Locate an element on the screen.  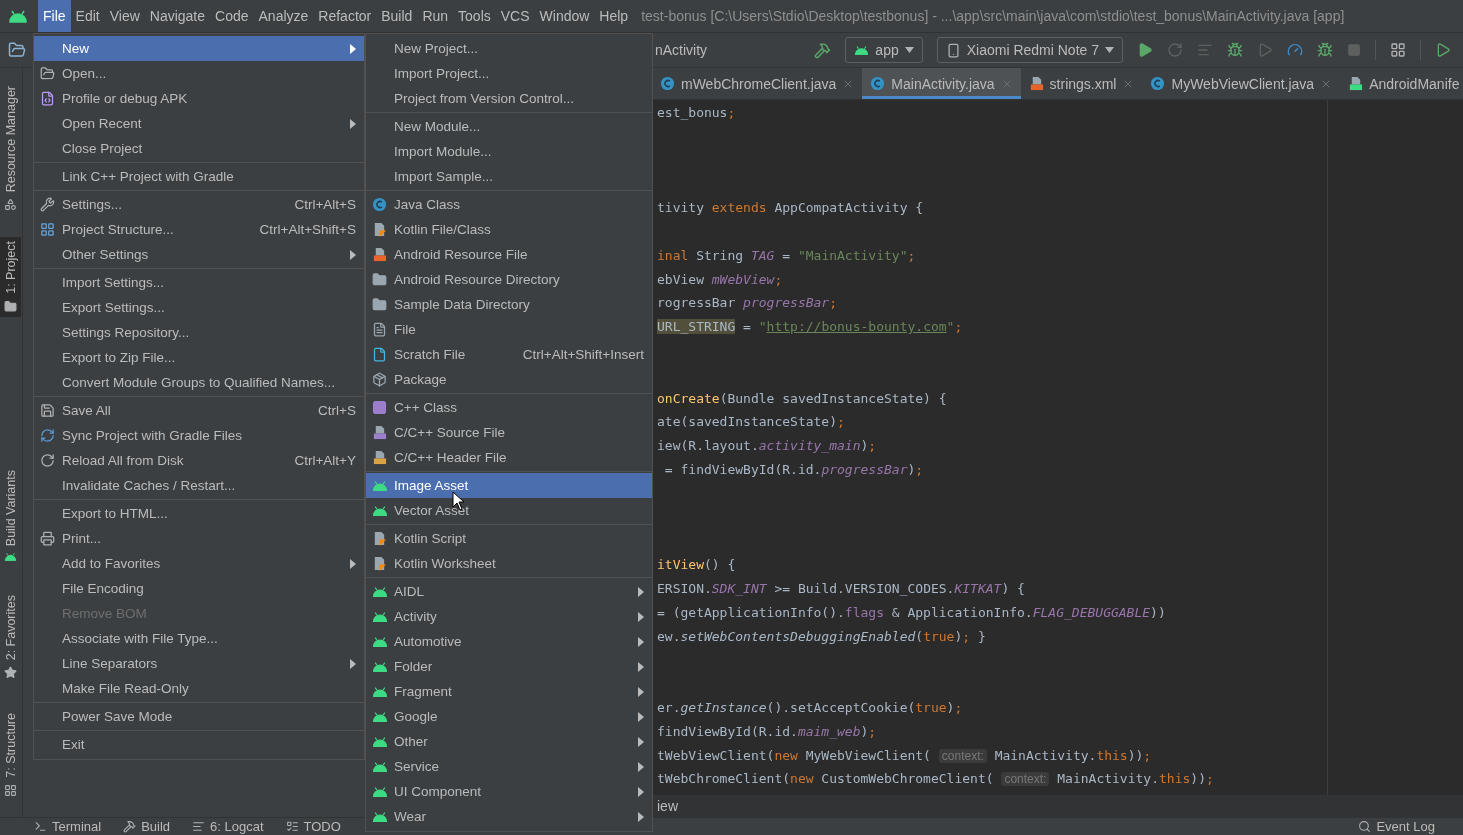
tool-window-tab: Resource Manager is located at coordinates (10, 149).